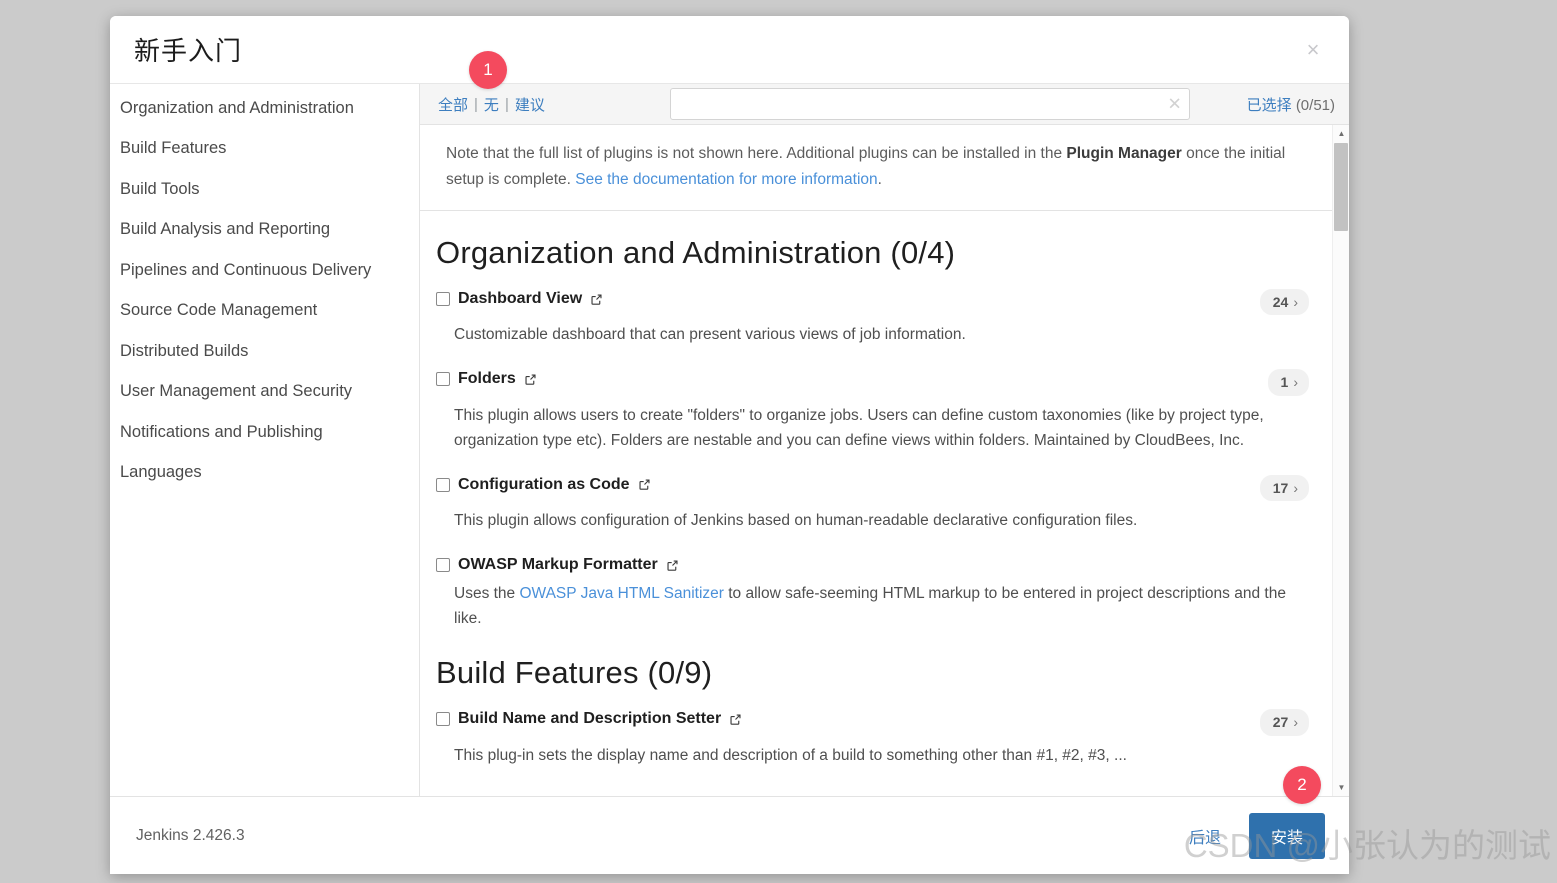 The width and height of the screenshot is (1557, 883). I want to click on owasp-sanitizer-link: OWASP Java HTML Sanitizer, so click(621, 593).